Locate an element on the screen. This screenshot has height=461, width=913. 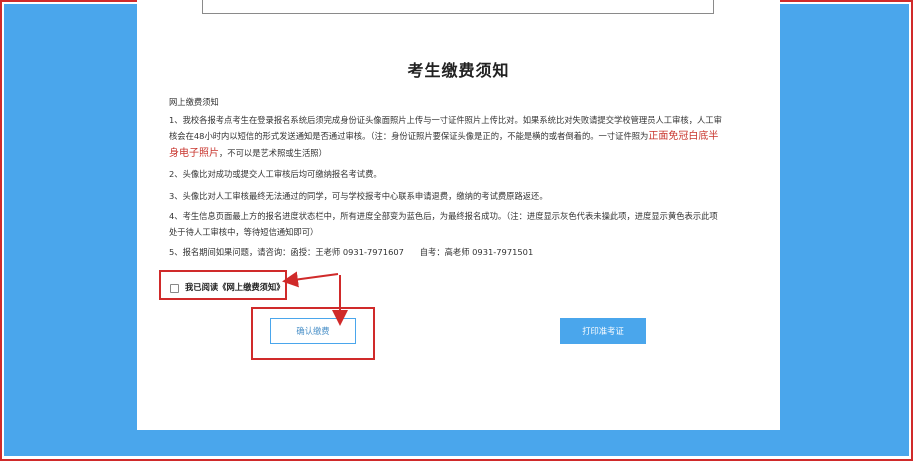
agree-checkbox is located at coordinates (174, 288).